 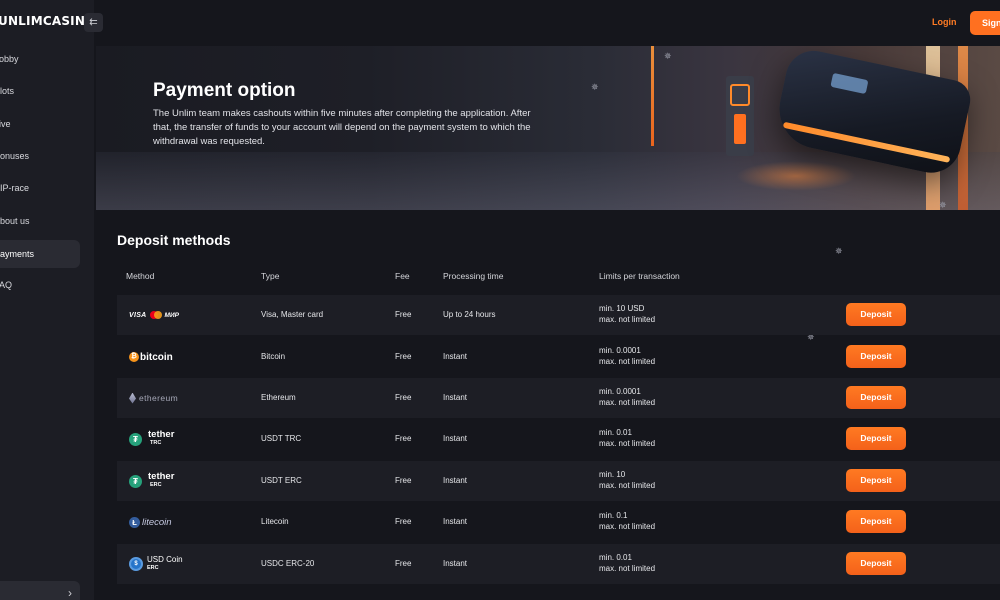 I want to click on banner-glow, so click(x=796, y=176).